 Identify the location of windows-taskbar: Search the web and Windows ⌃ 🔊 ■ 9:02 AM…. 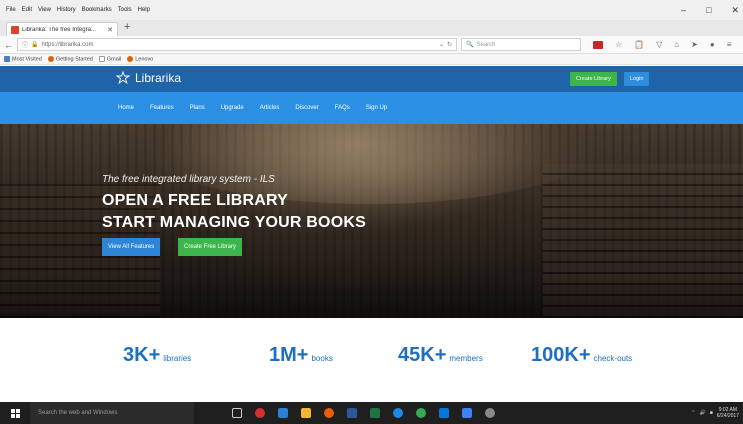
(371, 413).